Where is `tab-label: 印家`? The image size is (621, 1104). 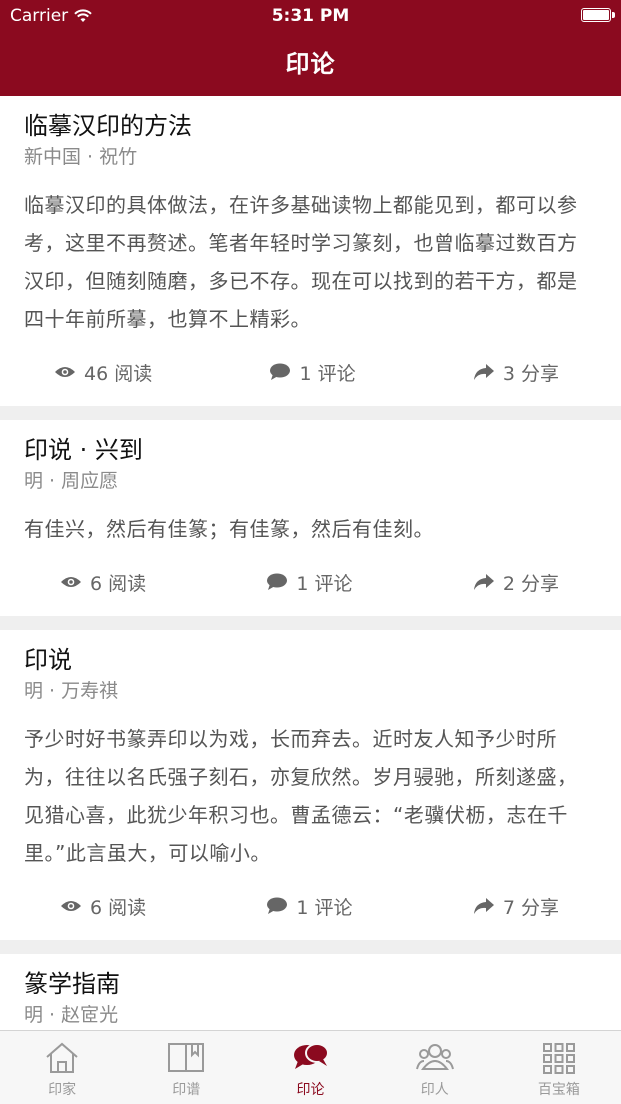 tab-label: 印家 is located at coordinates (62, 1090).